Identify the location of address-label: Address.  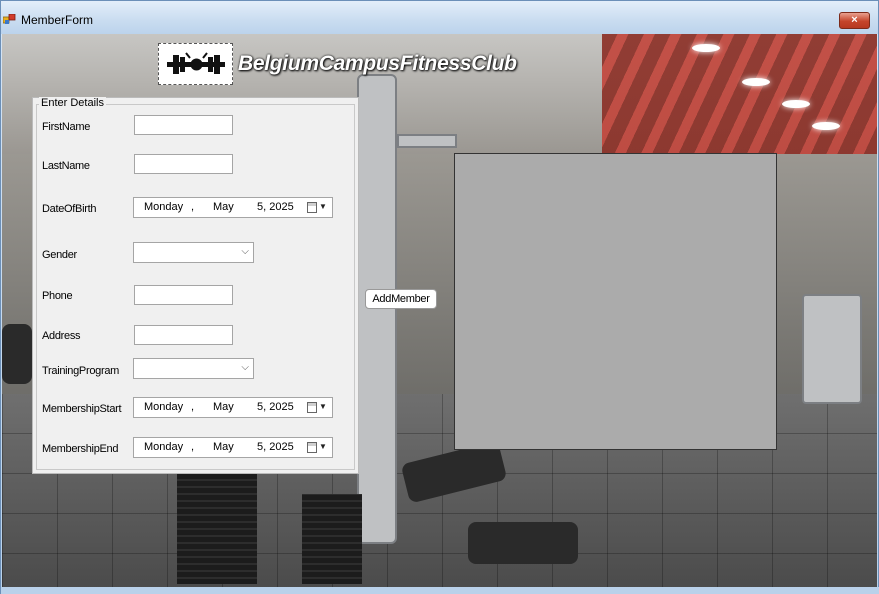
(61, 336).